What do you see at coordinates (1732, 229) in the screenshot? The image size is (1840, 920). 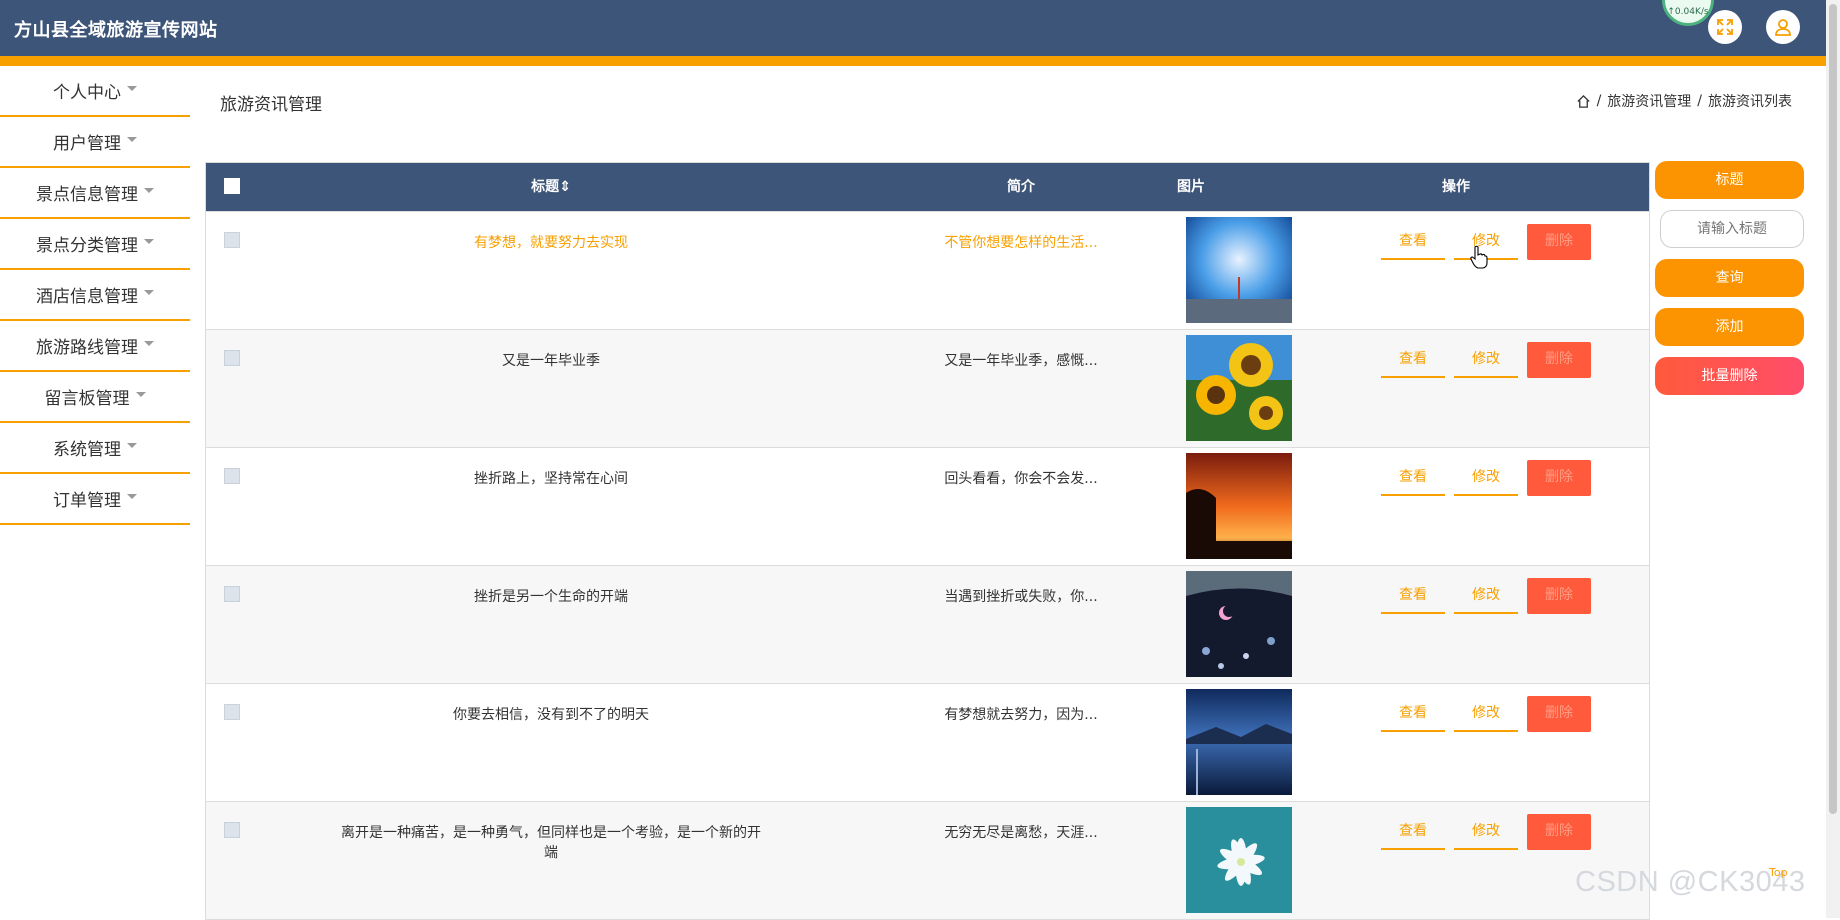 I see `search-input` at bounding box center [1732, 229].